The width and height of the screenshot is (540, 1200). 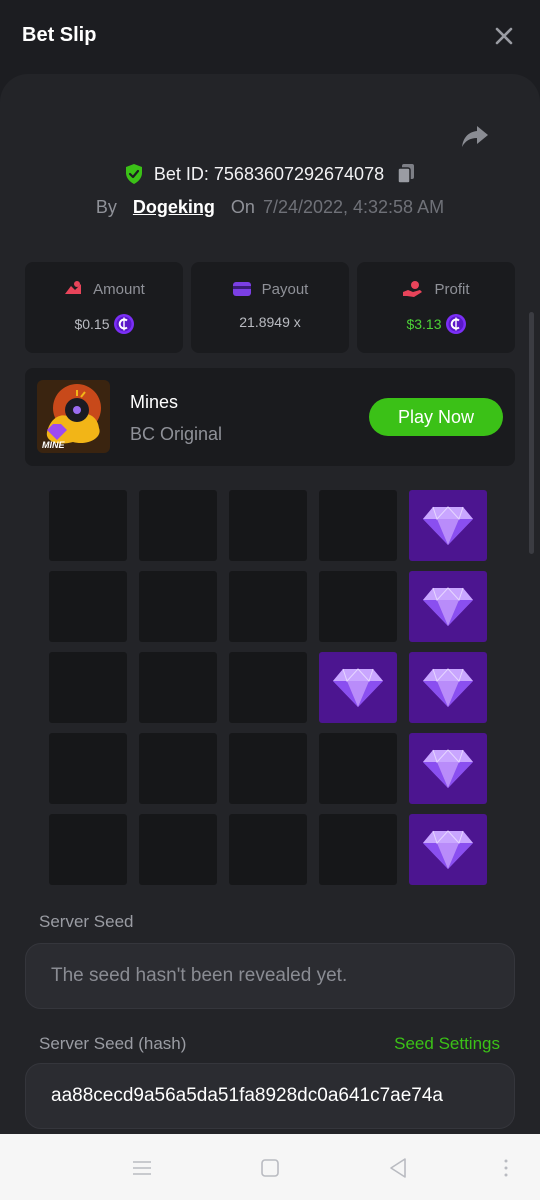 What do you see at coordinates (270, 417) in the screenshot?
I see `game-card: MINE Mines BC Original Play Now` at bounding box center [270, 417].